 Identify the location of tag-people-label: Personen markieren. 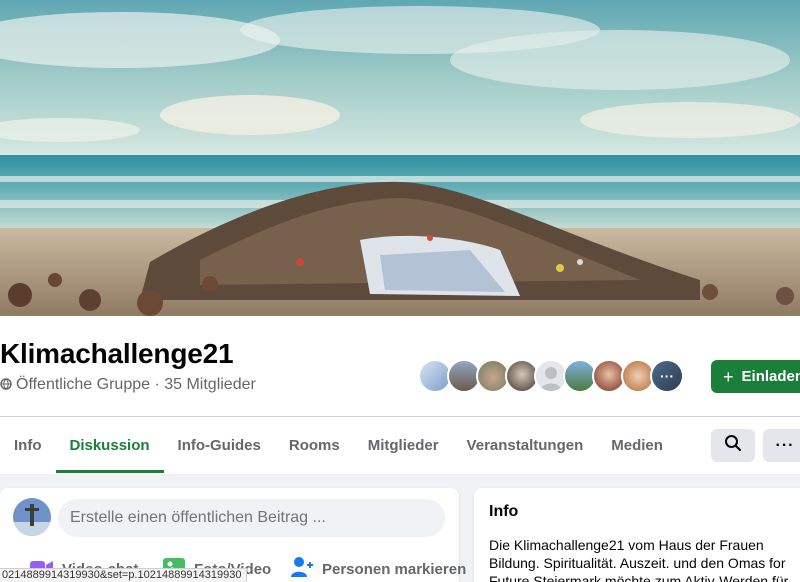
(394, 569).